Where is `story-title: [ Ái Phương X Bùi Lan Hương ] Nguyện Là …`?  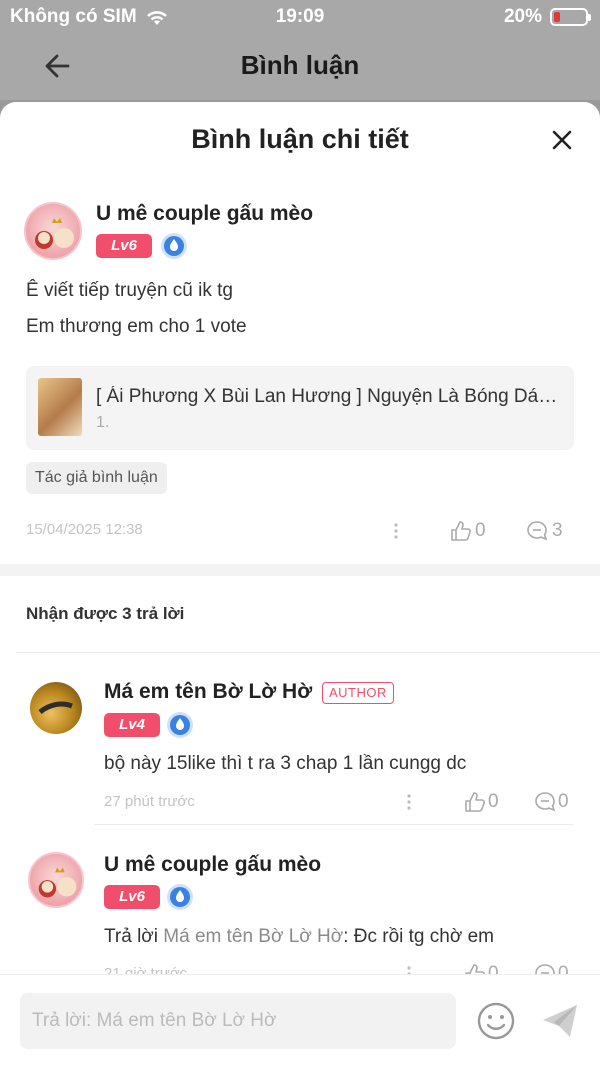
story-title: [ Ái Phương X Bùi Lan Hương ] Nguyện Là … is located at coordinates (330, 396).